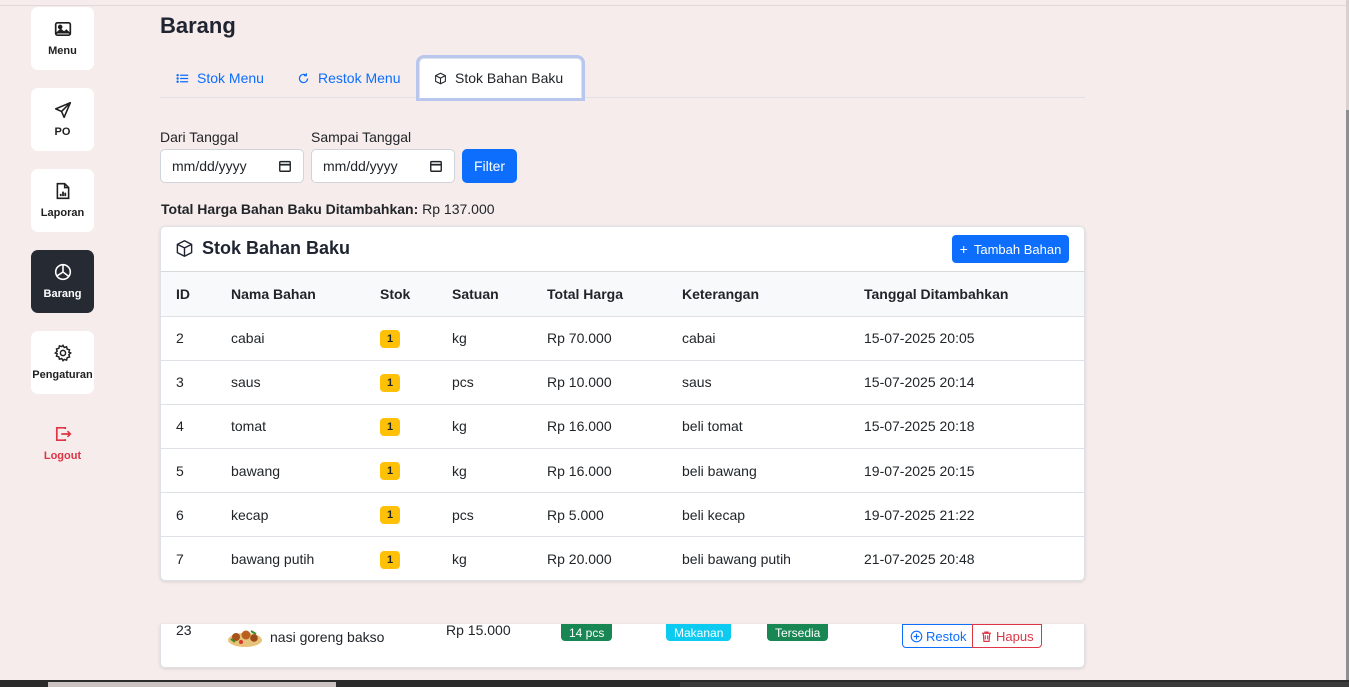 Image resolution: width=1349 pixels, height=687 pixels. I want to click on horizontal-scrollbar, so click(674, 683).